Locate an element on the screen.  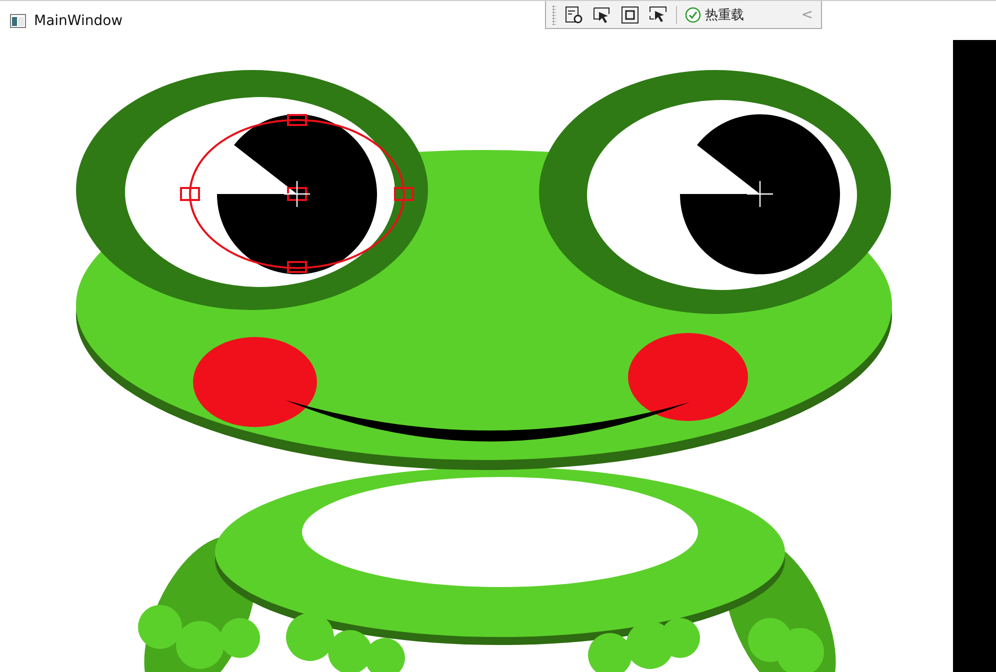
hot-reload-button: 热重载 is located at coordinates (714, 15).